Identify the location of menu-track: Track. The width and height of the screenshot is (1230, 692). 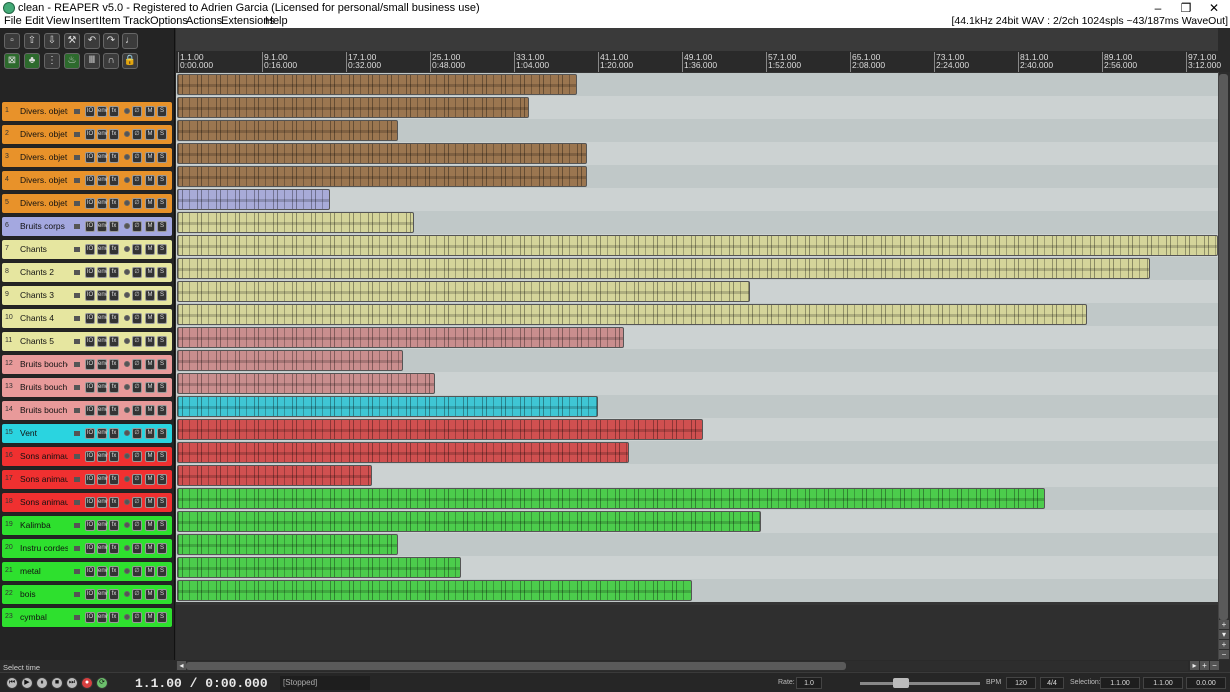
(136, 21).